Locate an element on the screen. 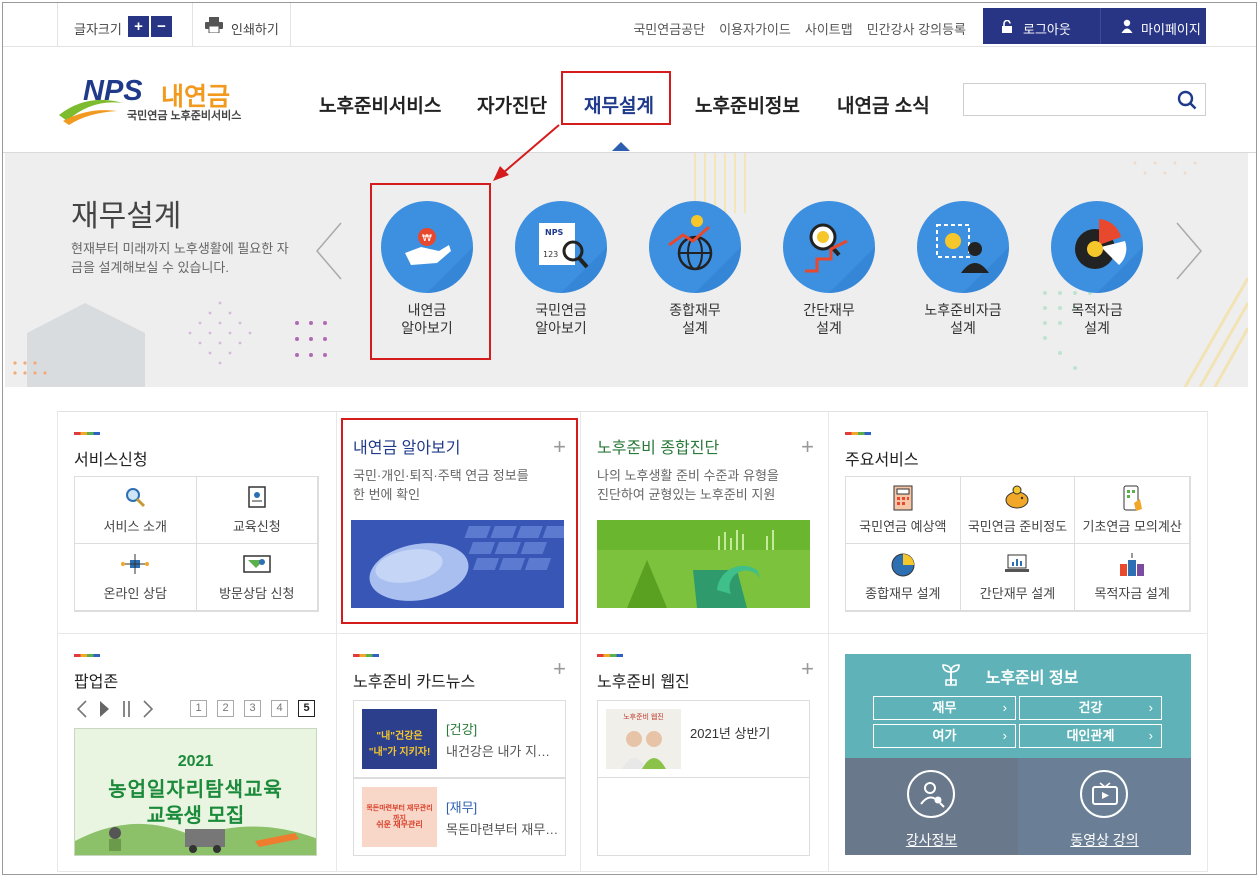  section-title: 팝업존 is located at coordinates (96, 682).